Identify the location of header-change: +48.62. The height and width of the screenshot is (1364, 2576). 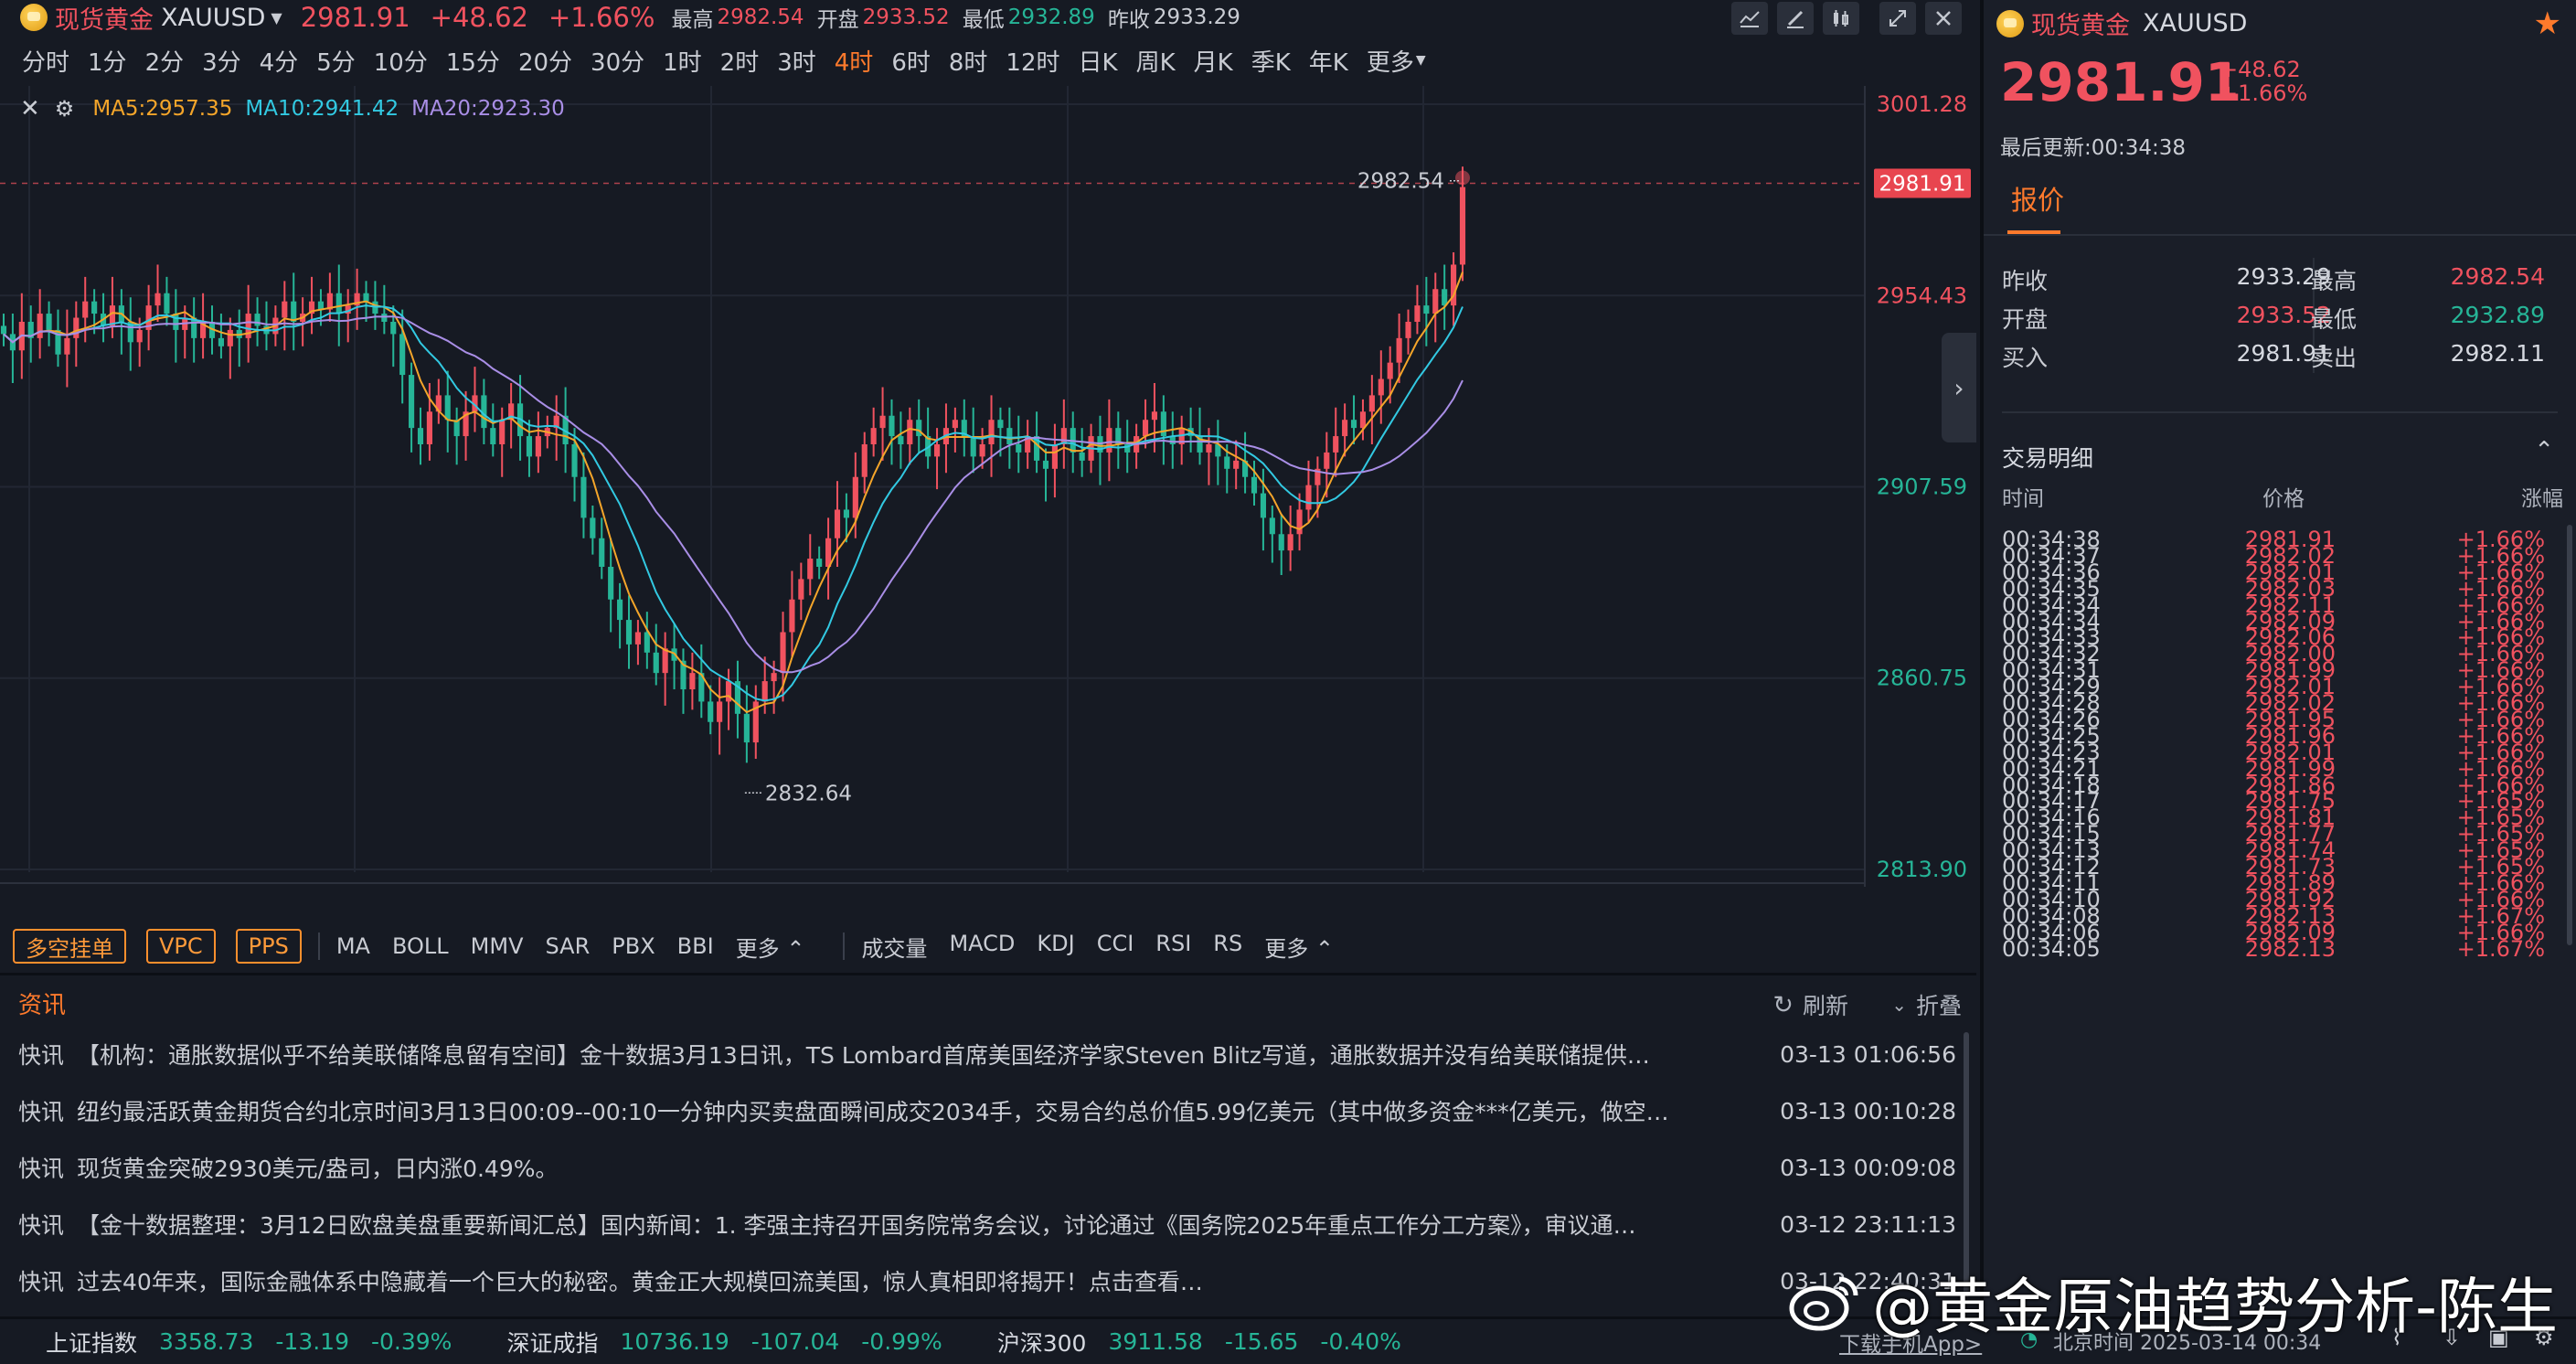
(479, 17).